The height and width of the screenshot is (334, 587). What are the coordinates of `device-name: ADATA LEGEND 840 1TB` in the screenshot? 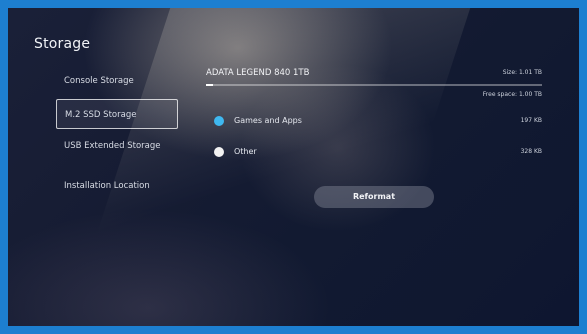 It's located at (258, 73).